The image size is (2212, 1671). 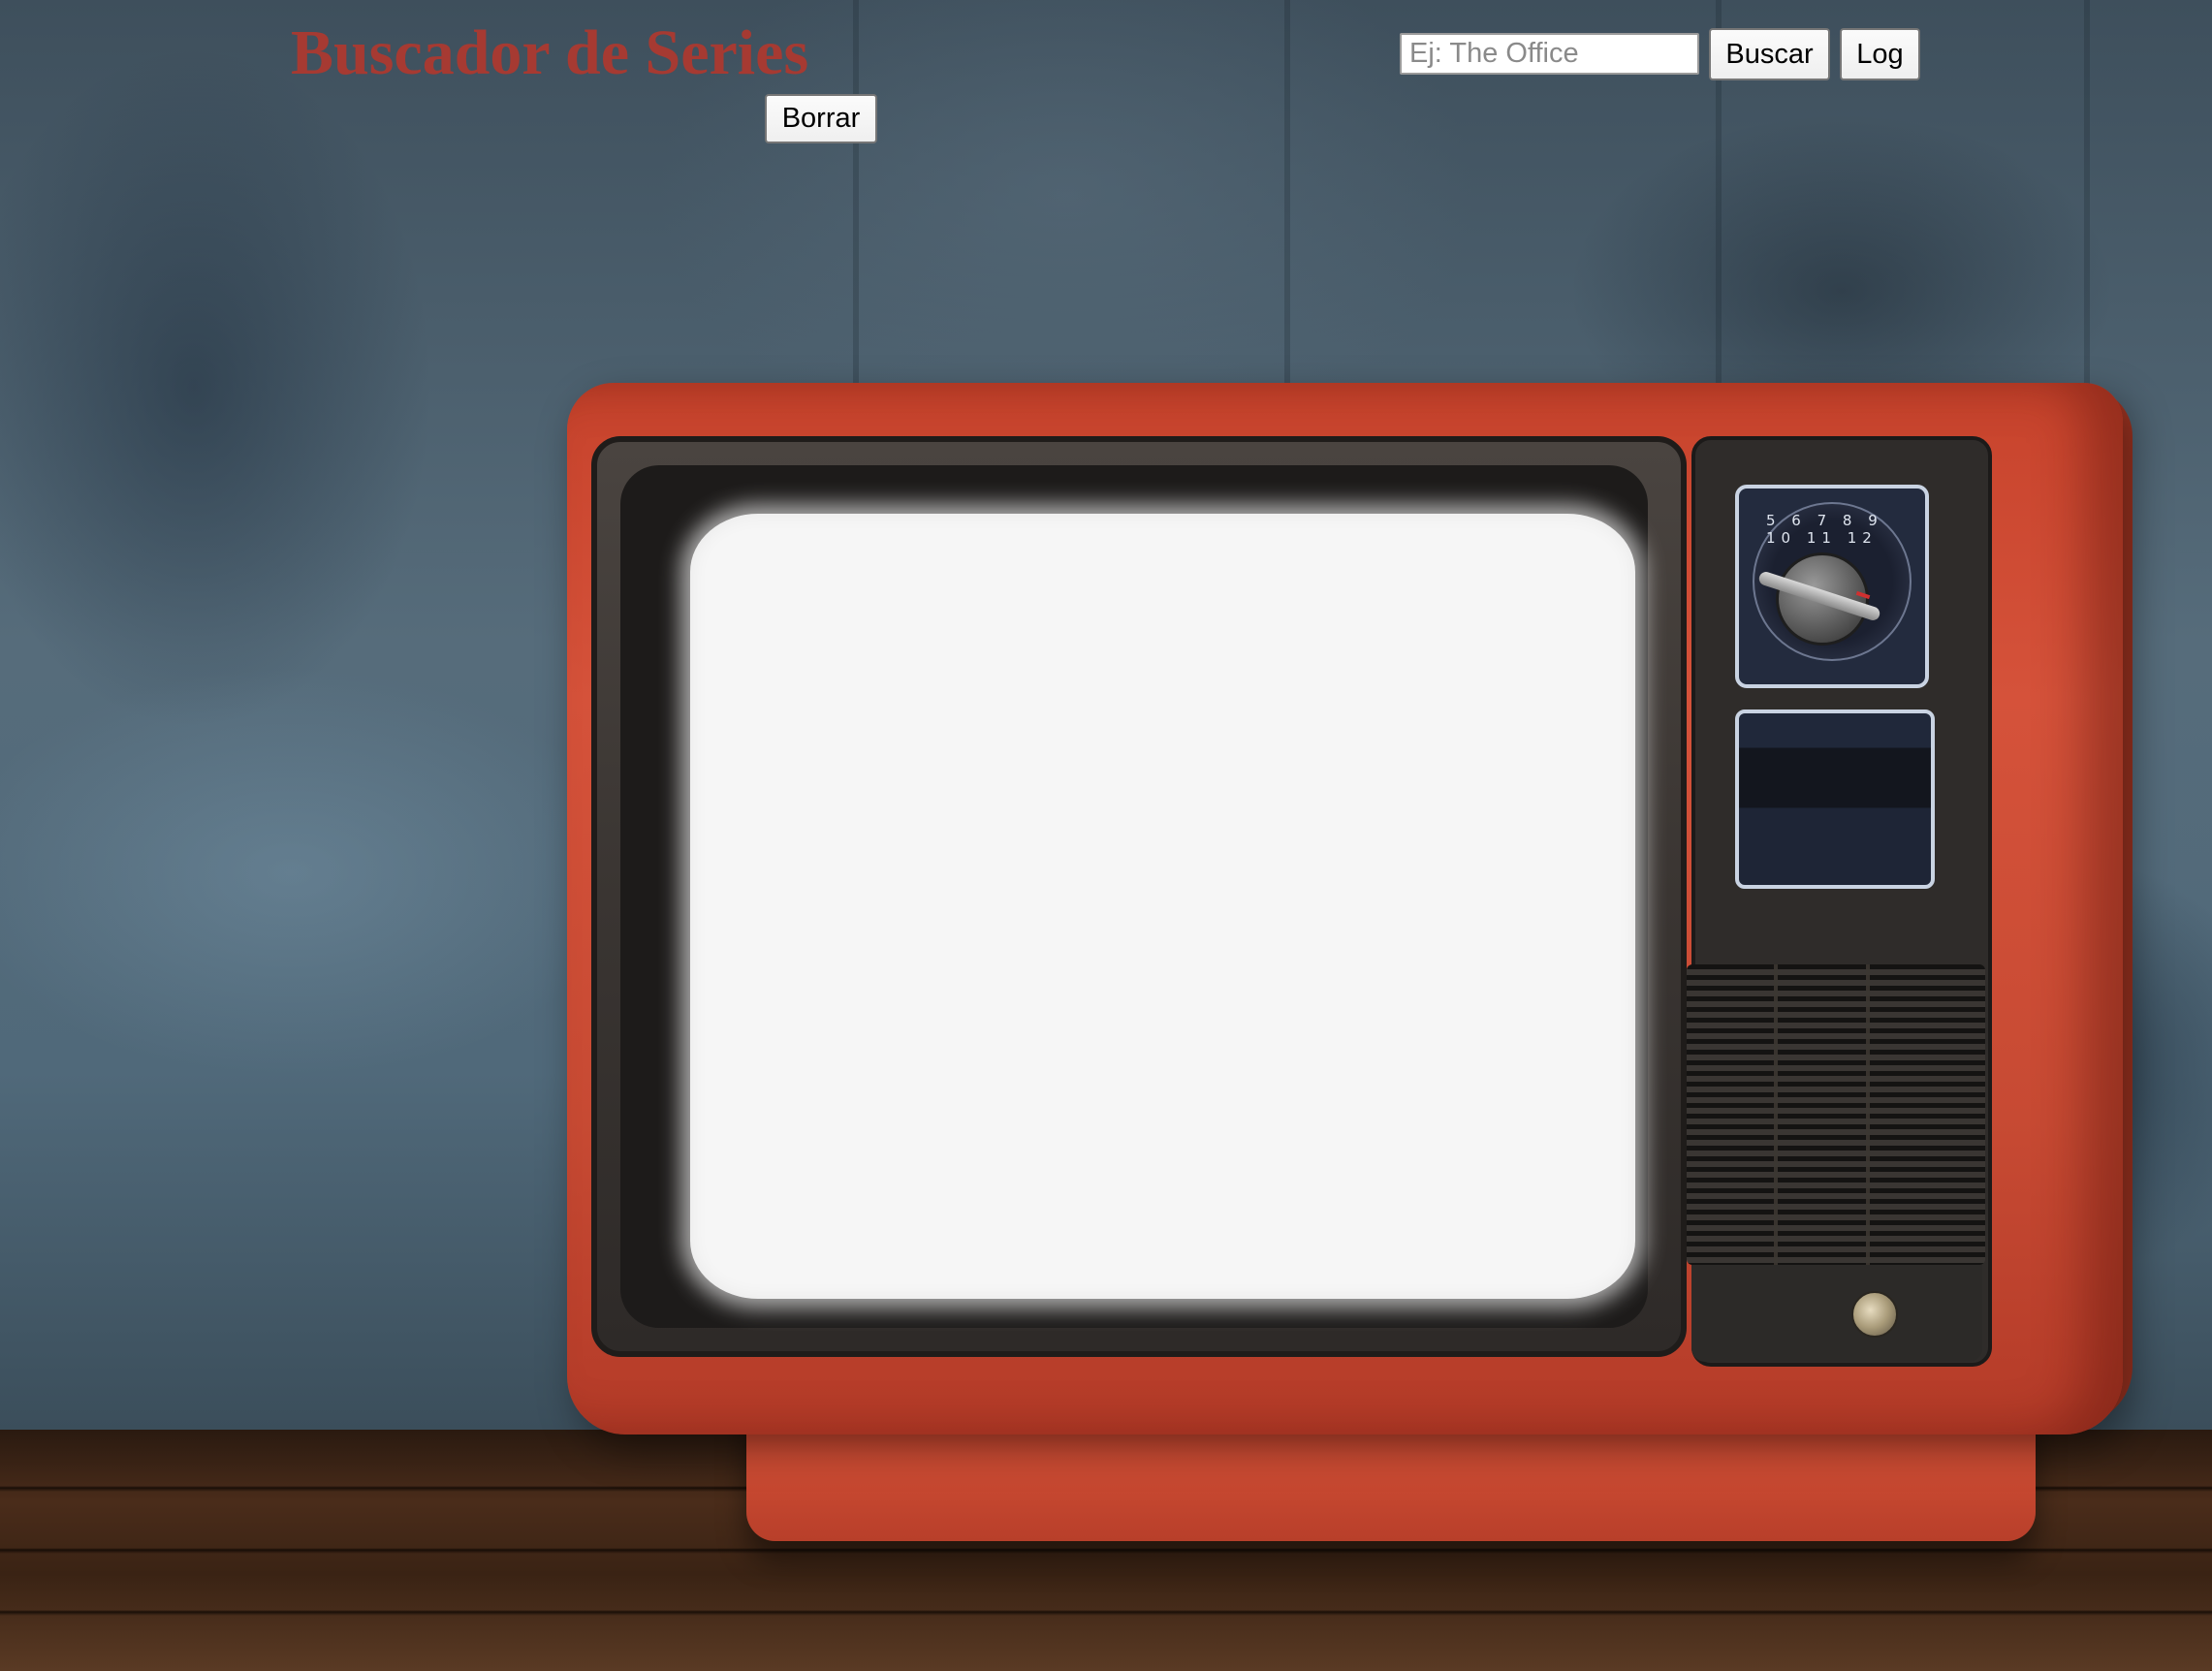 What do you see at coordinates (550, 53) in the screenshot?
I see `page-title: Buscador de Series` at bounding box center [550, 53].